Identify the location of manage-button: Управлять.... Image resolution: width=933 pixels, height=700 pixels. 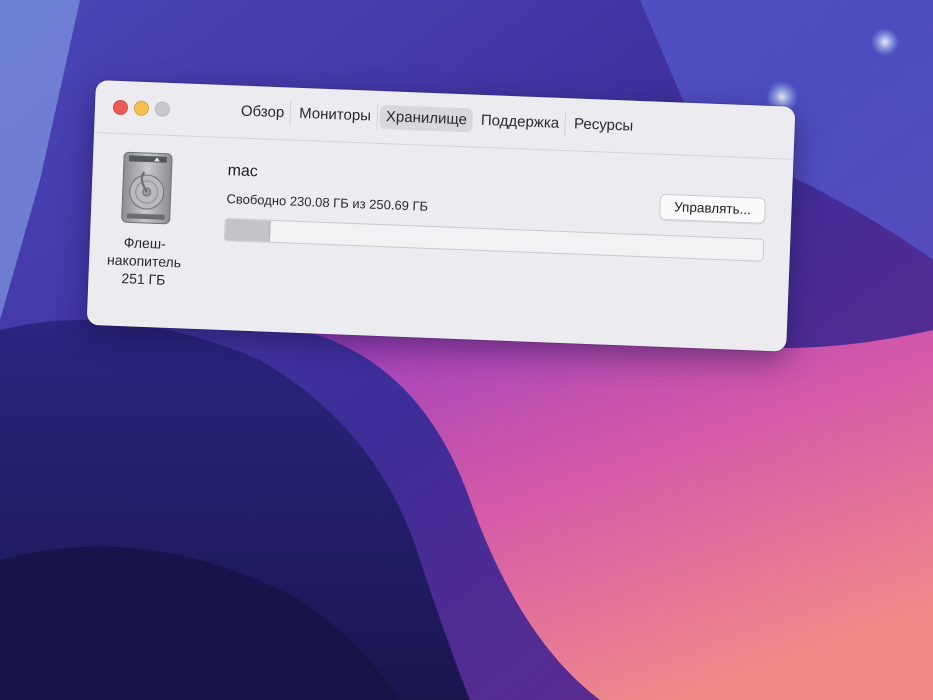
(712, 208).